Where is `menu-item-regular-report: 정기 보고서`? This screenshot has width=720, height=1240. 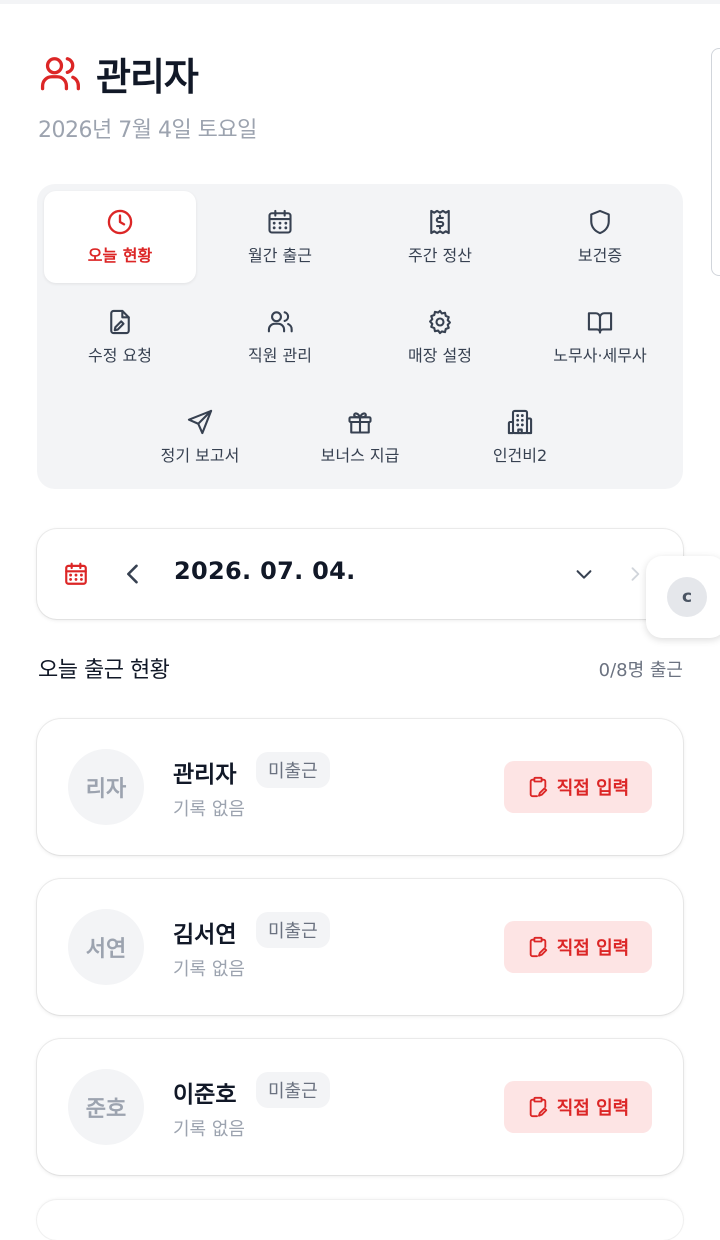 menu-item-regular-report: 정기 보고서 is located at coordinates (200, 437).